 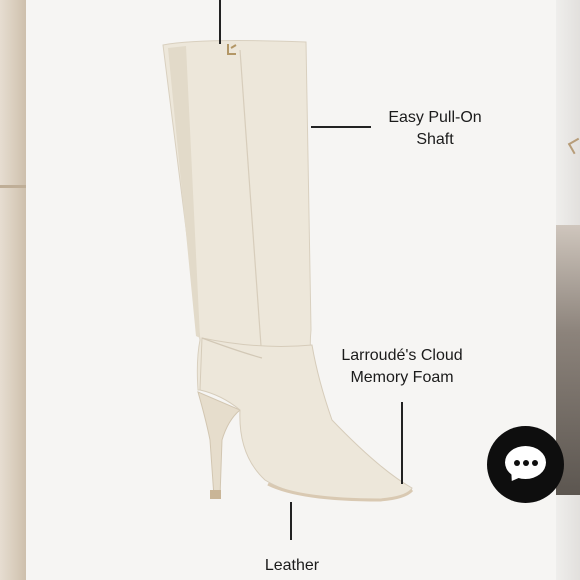 I want to click on callout-shaft: Easy Pull-On Shaft, so click(x=435, y=129).